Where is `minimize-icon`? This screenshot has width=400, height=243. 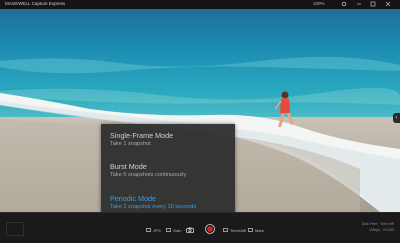 minimize-icon is located at coordinates (359, 5).